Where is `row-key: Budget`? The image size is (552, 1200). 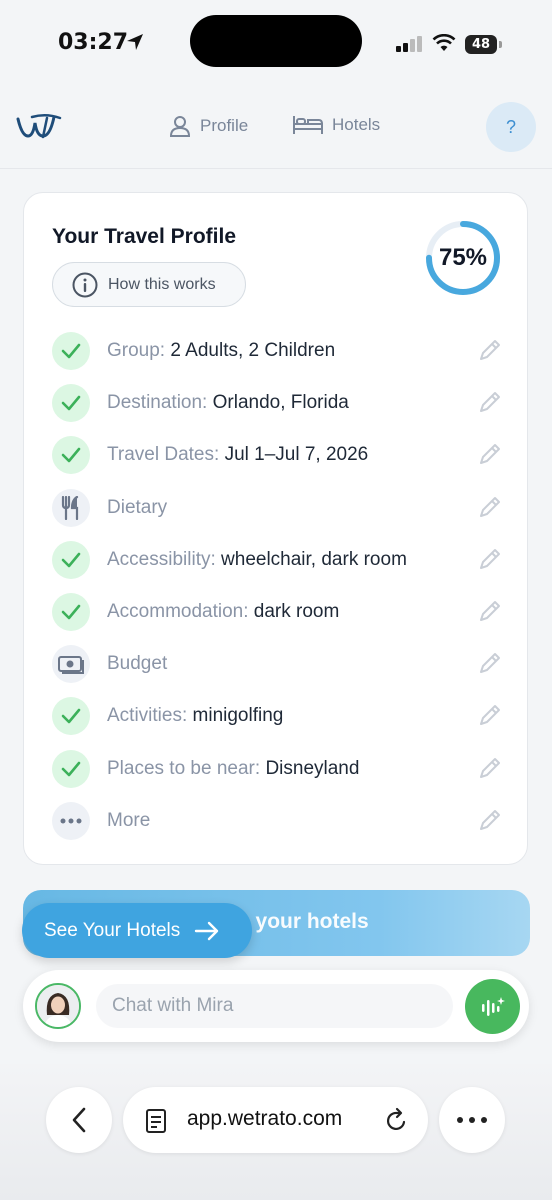
row-key: Budget is located at coordinates (137, 664).